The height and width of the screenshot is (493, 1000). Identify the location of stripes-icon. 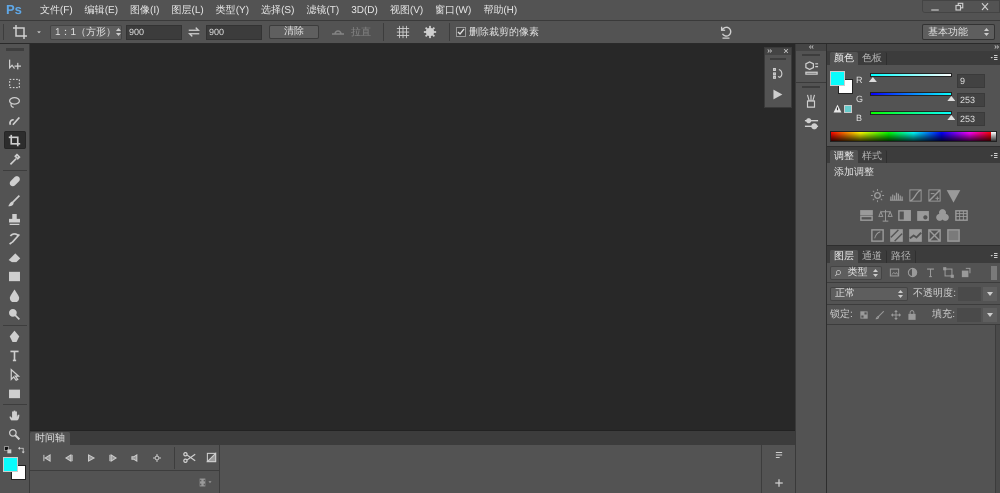
(896, 235).